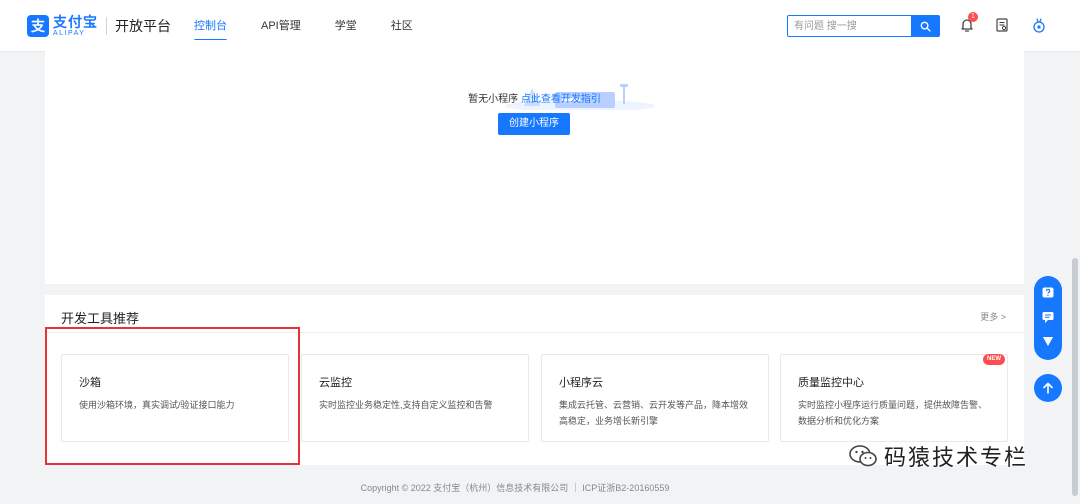 The image size is (1080, 504). I want to click on search-box, so click(863, 26).